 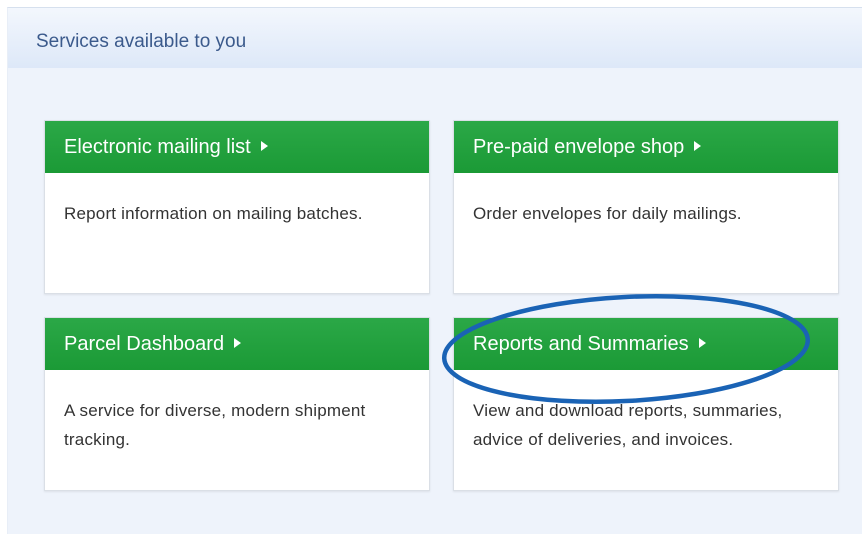 What do you see at coordinates (141, 41) in the screenshot?
I see `panel-title: Services available to you` at bounding box center [141, 41].